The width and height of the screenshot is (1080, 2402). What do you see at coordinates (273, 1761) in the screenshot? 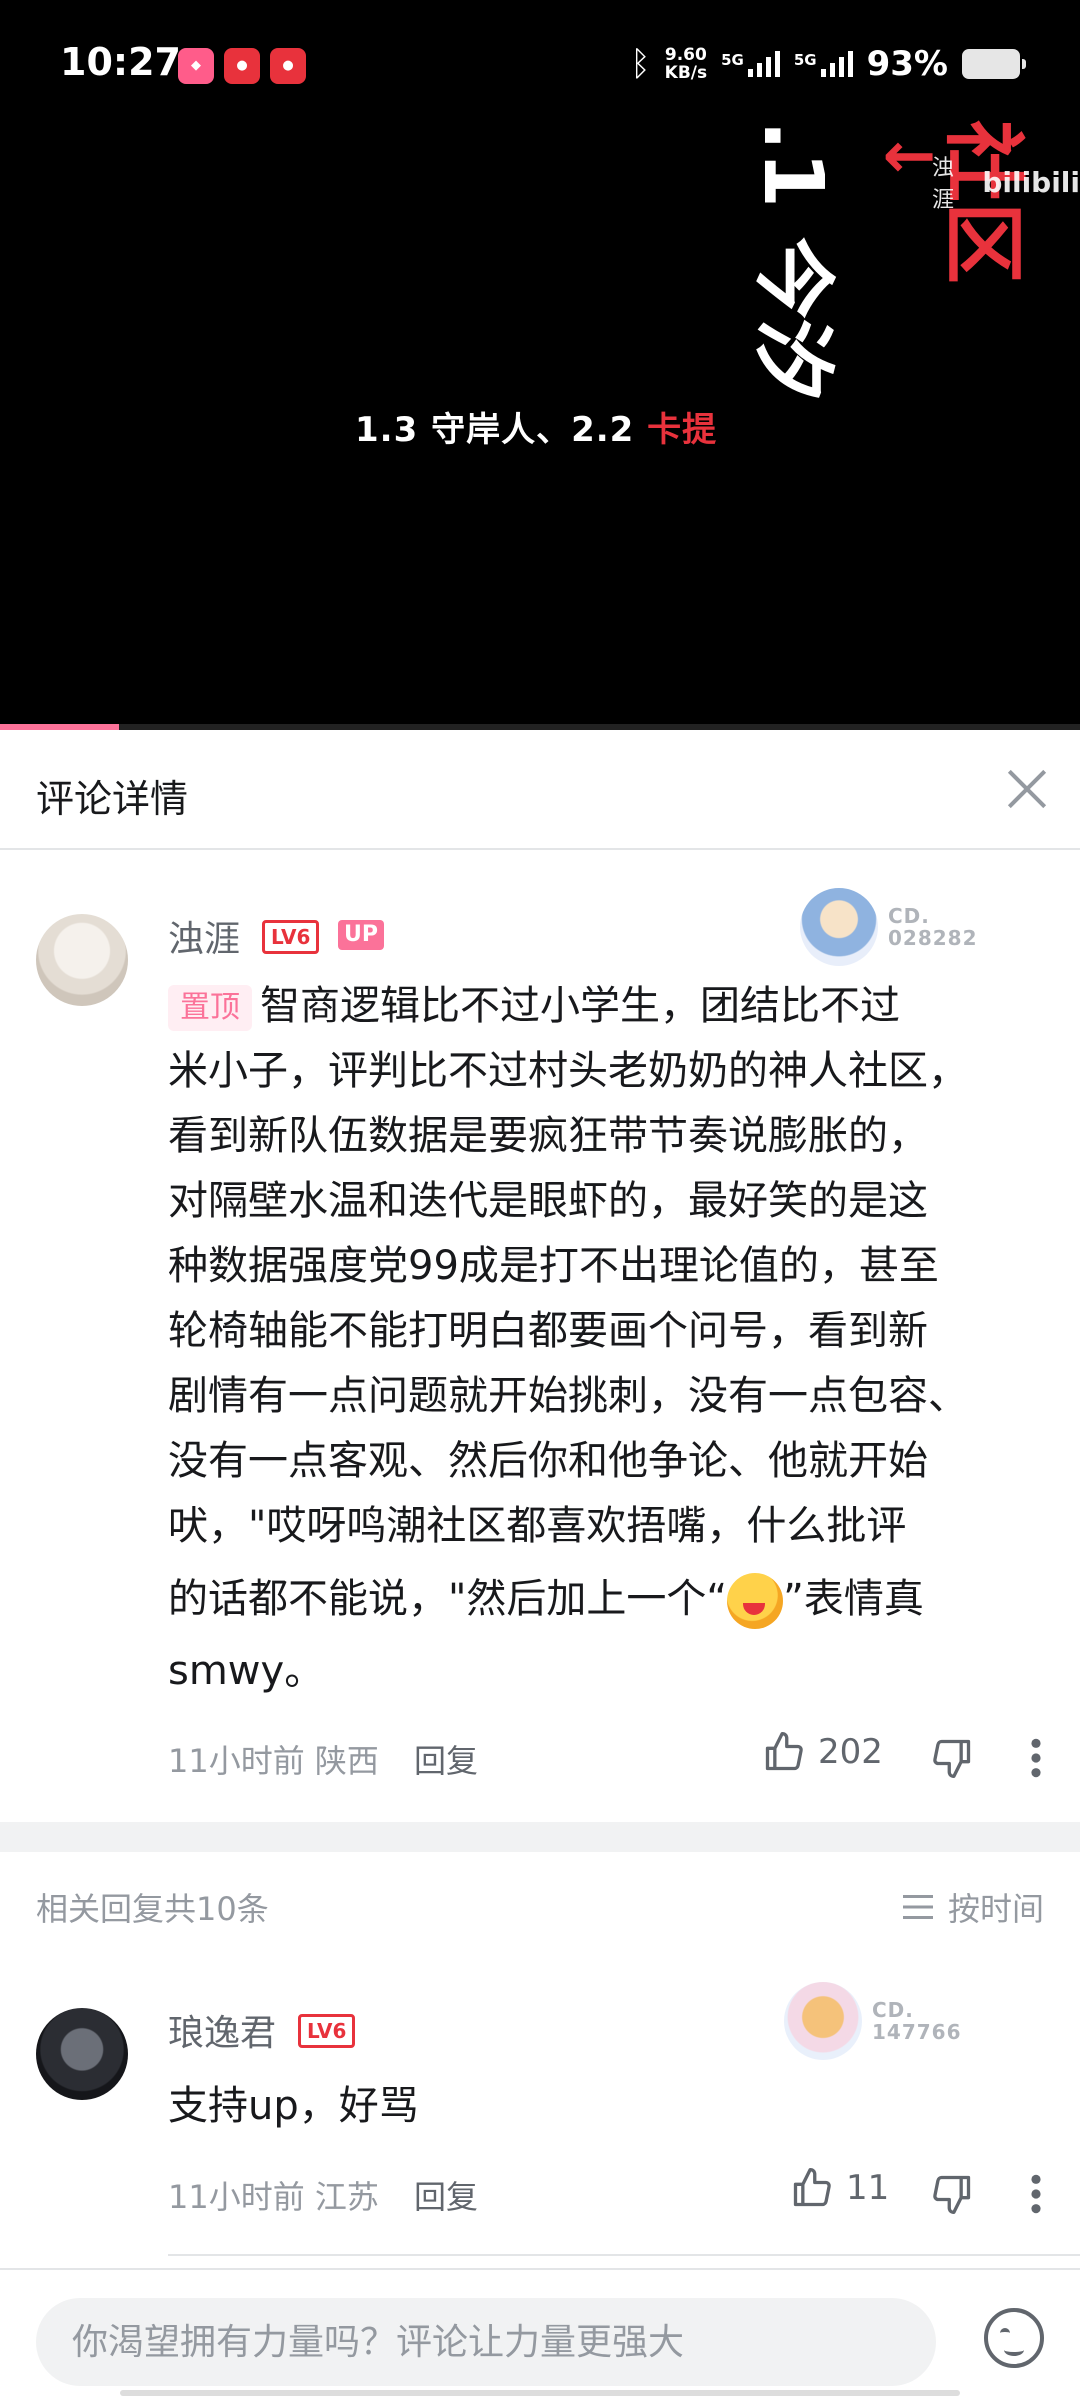
I see `comment-time: 11小时前 陕西` at bounding box center [273, 1761].